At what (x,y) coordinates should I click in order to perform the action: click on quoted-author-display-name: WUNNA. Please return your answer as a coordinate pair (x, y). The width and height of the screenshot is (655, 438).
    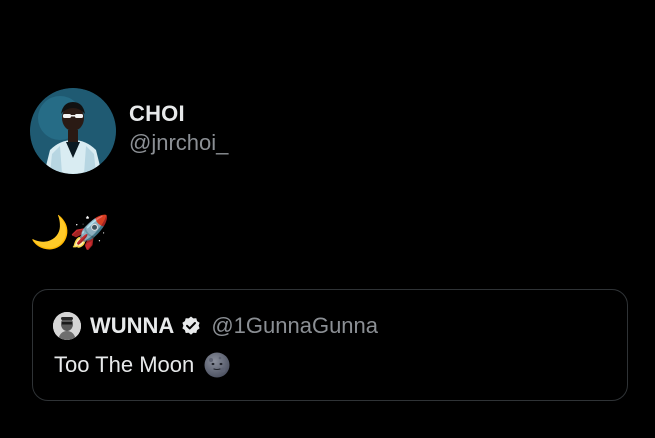
    Looking at the image, I should click on (132, 326).